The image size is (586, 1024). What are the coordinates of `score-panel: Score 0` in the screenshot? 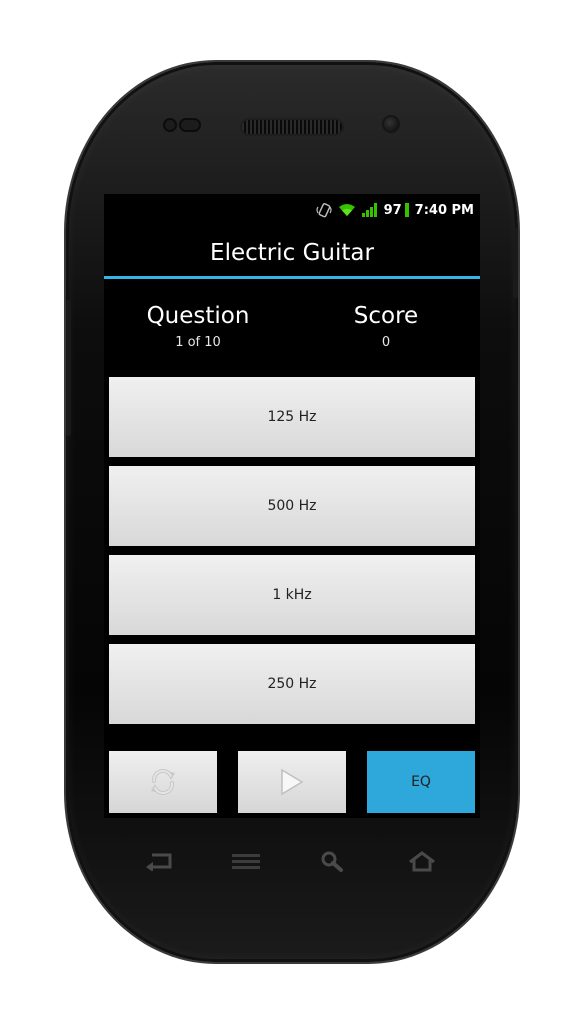 It's located at (386, 327).